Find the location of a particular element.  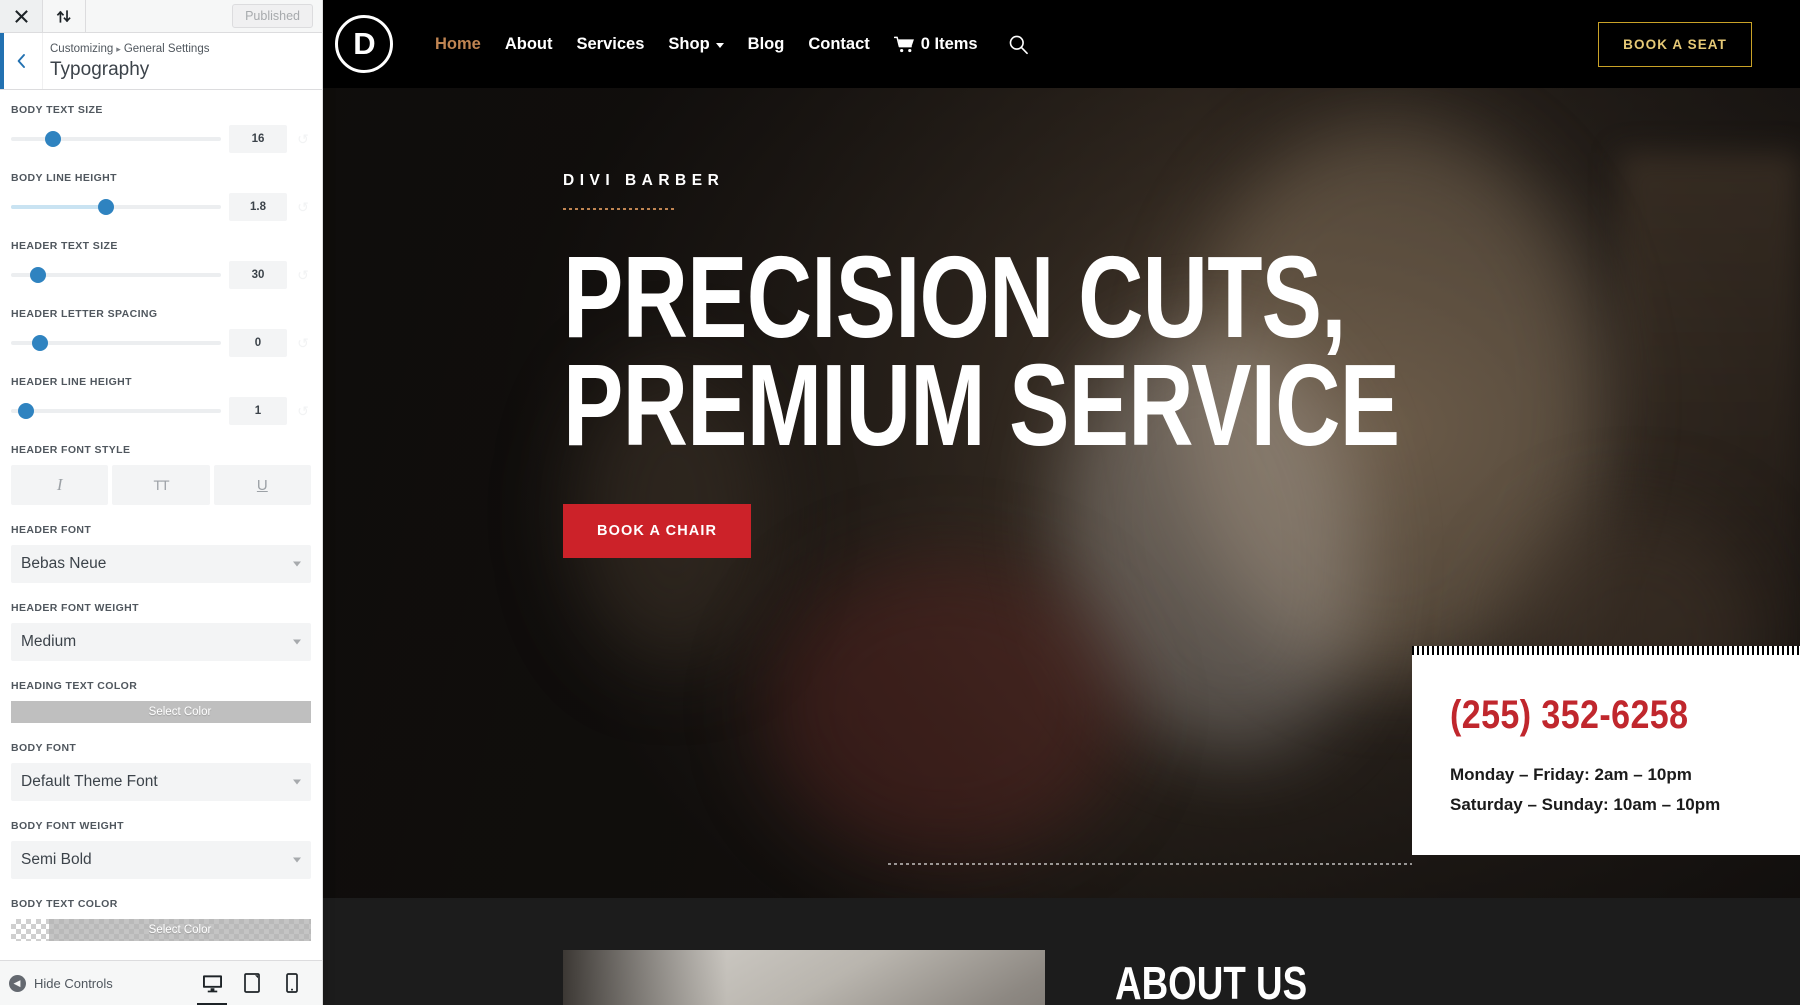

close-customizer-button is located at coordinates (21, 16).